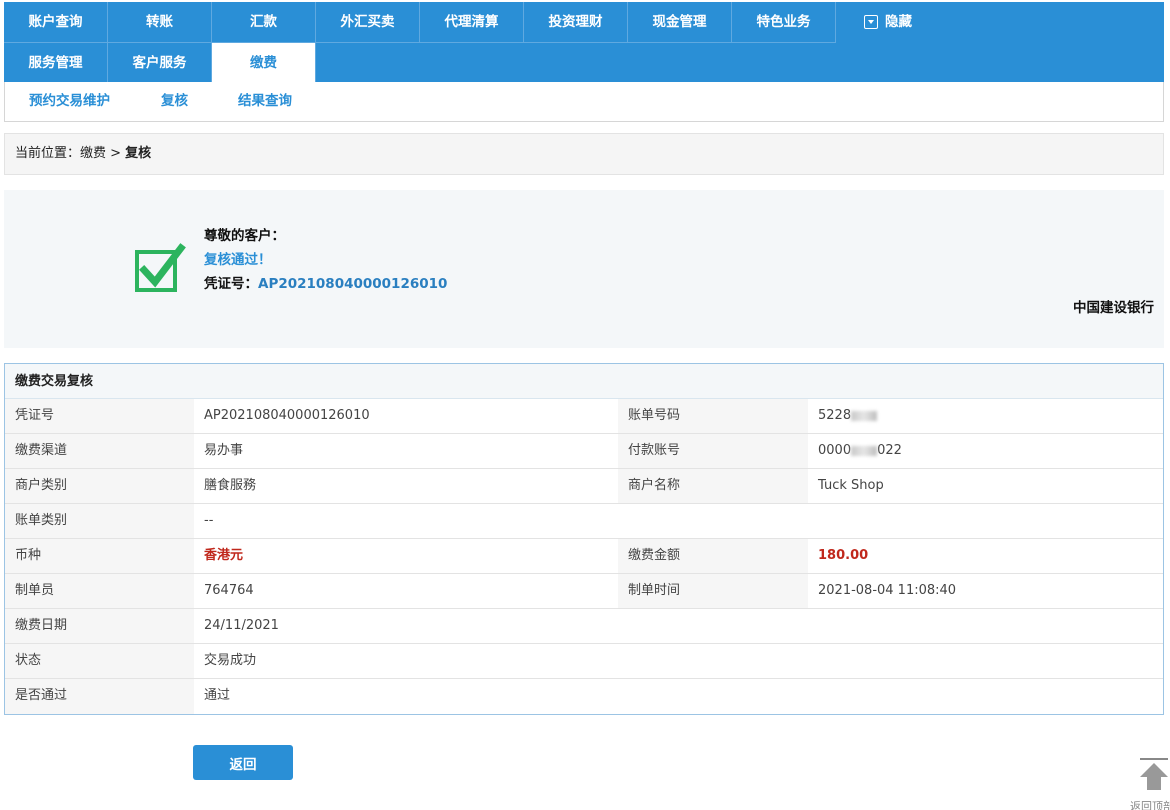 The image size is (1170, 810). What do you see at coordinates (835, 450) in the screenshot?
I see `payer-account-prefix: 0000` at bounding box center [835, 450].